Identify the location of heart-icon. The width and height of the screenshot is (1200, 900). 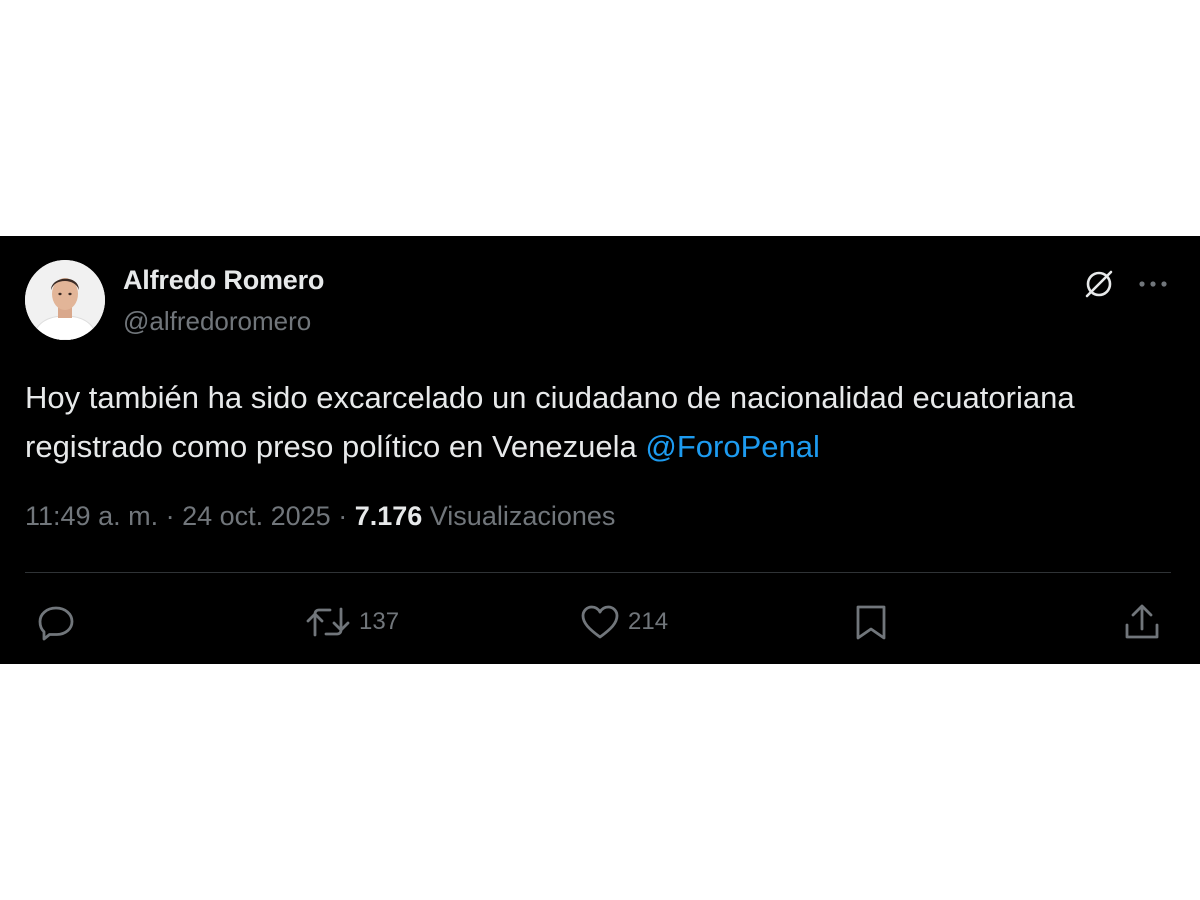
(600, 622).